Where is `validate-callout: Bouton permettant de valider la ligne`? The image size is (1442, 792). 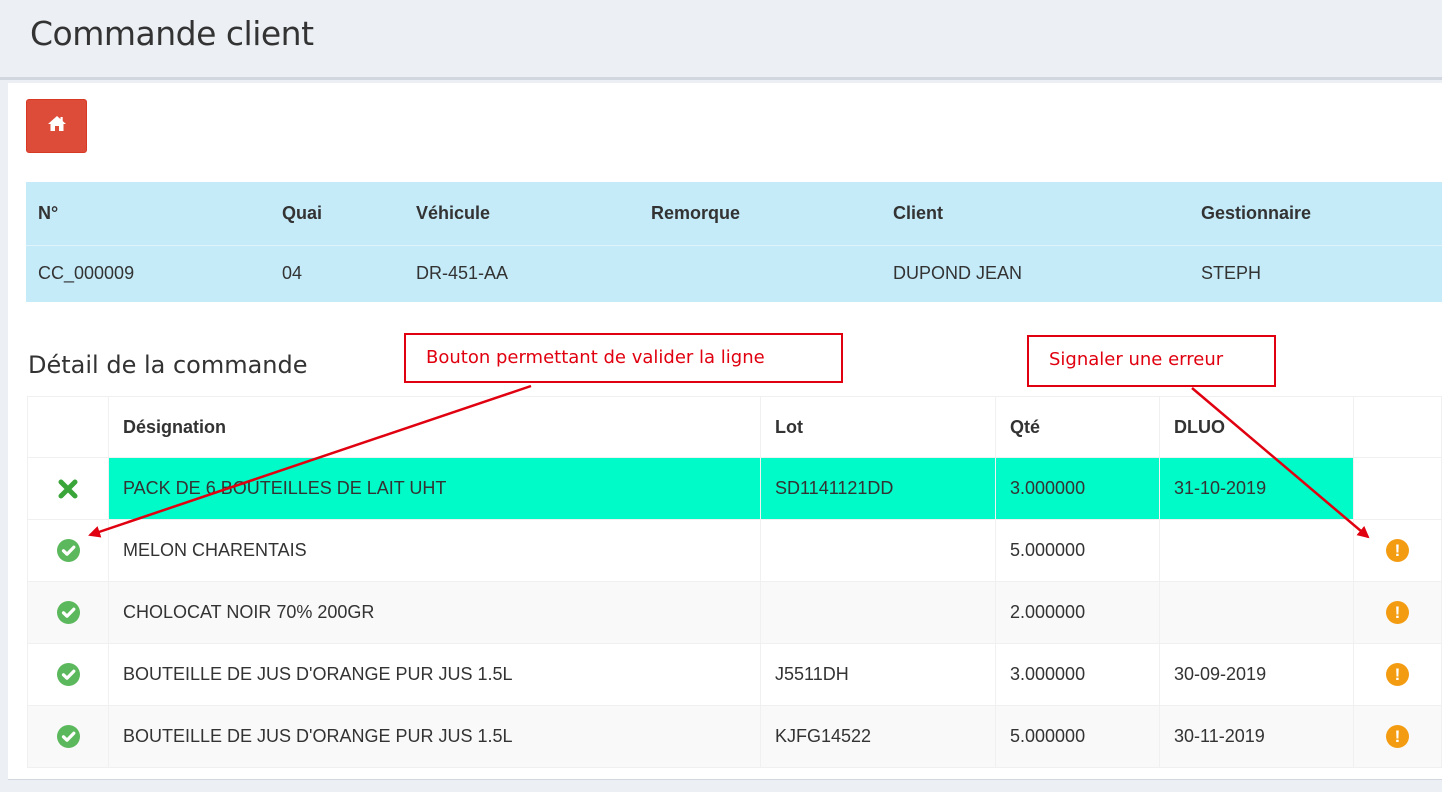 validate-callout: Bouton permettant de valider la ligne is located at coordinates (623, 358).